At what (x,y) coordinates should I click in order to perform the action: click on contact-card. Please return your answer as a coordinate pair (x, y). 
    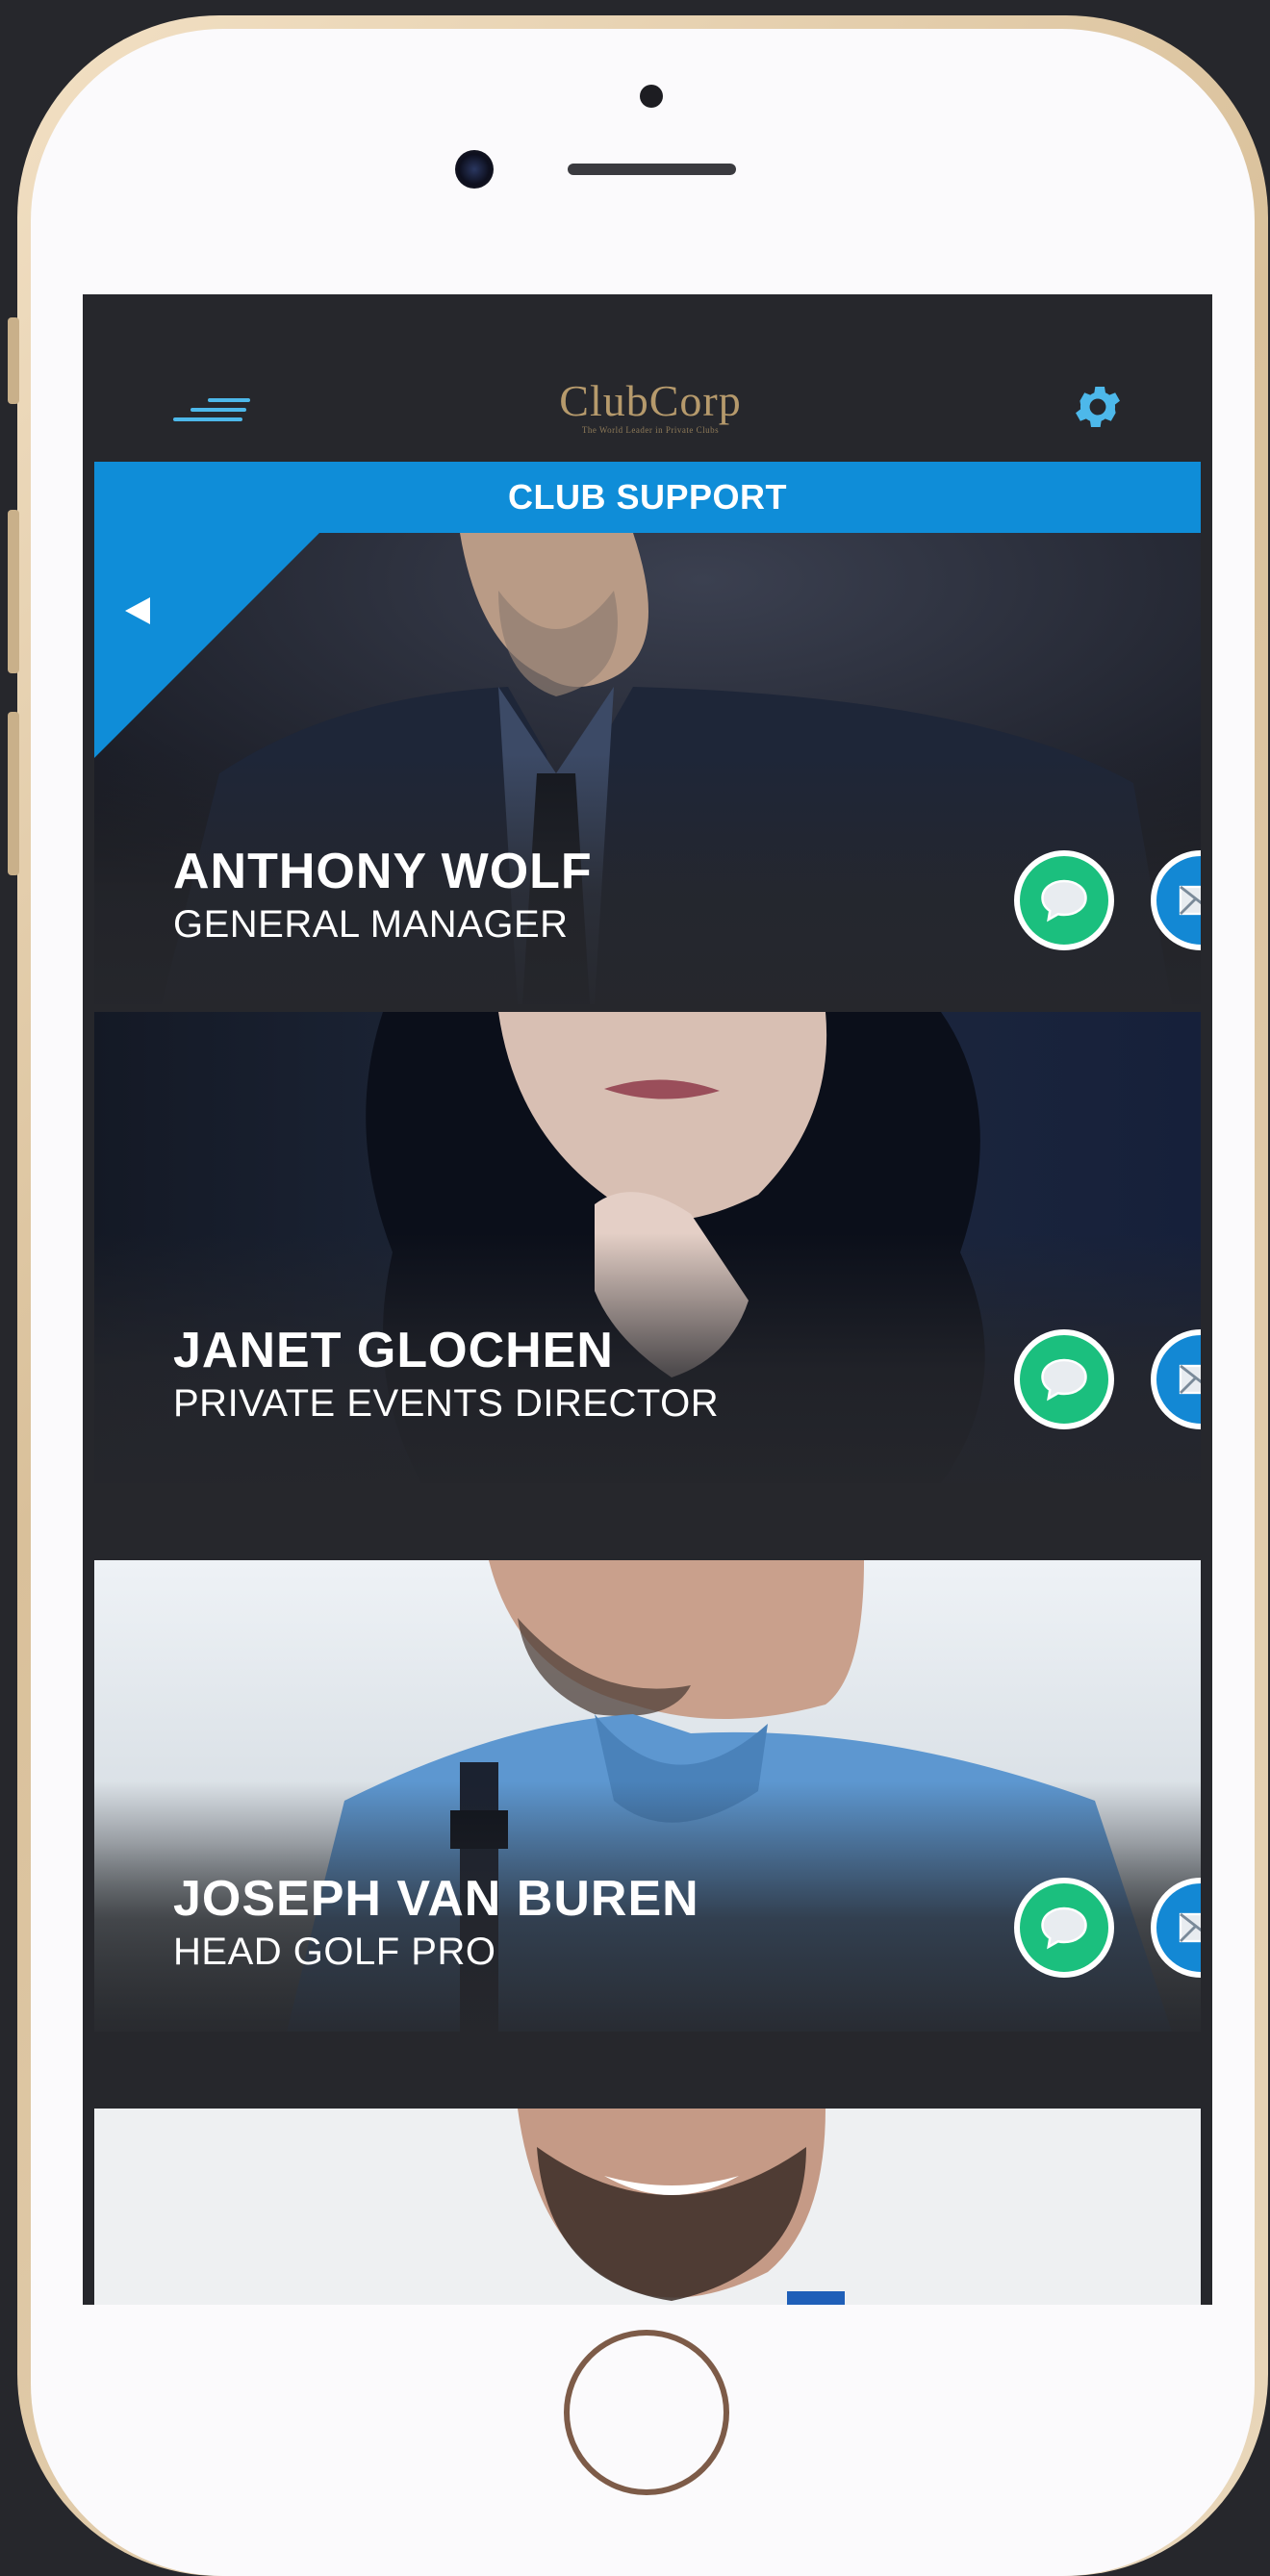
    Looking at the image, I should click on (647, 2207).